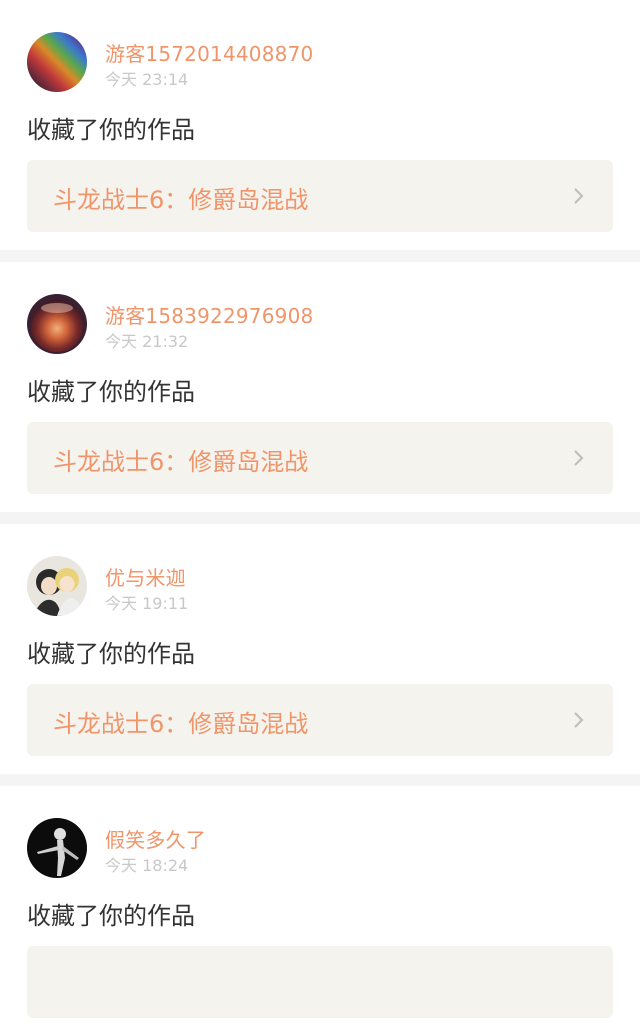 This screenshot has height=1036, width=640. I want to click on dark-silhouette-avatar-icon, so click(57, 848).